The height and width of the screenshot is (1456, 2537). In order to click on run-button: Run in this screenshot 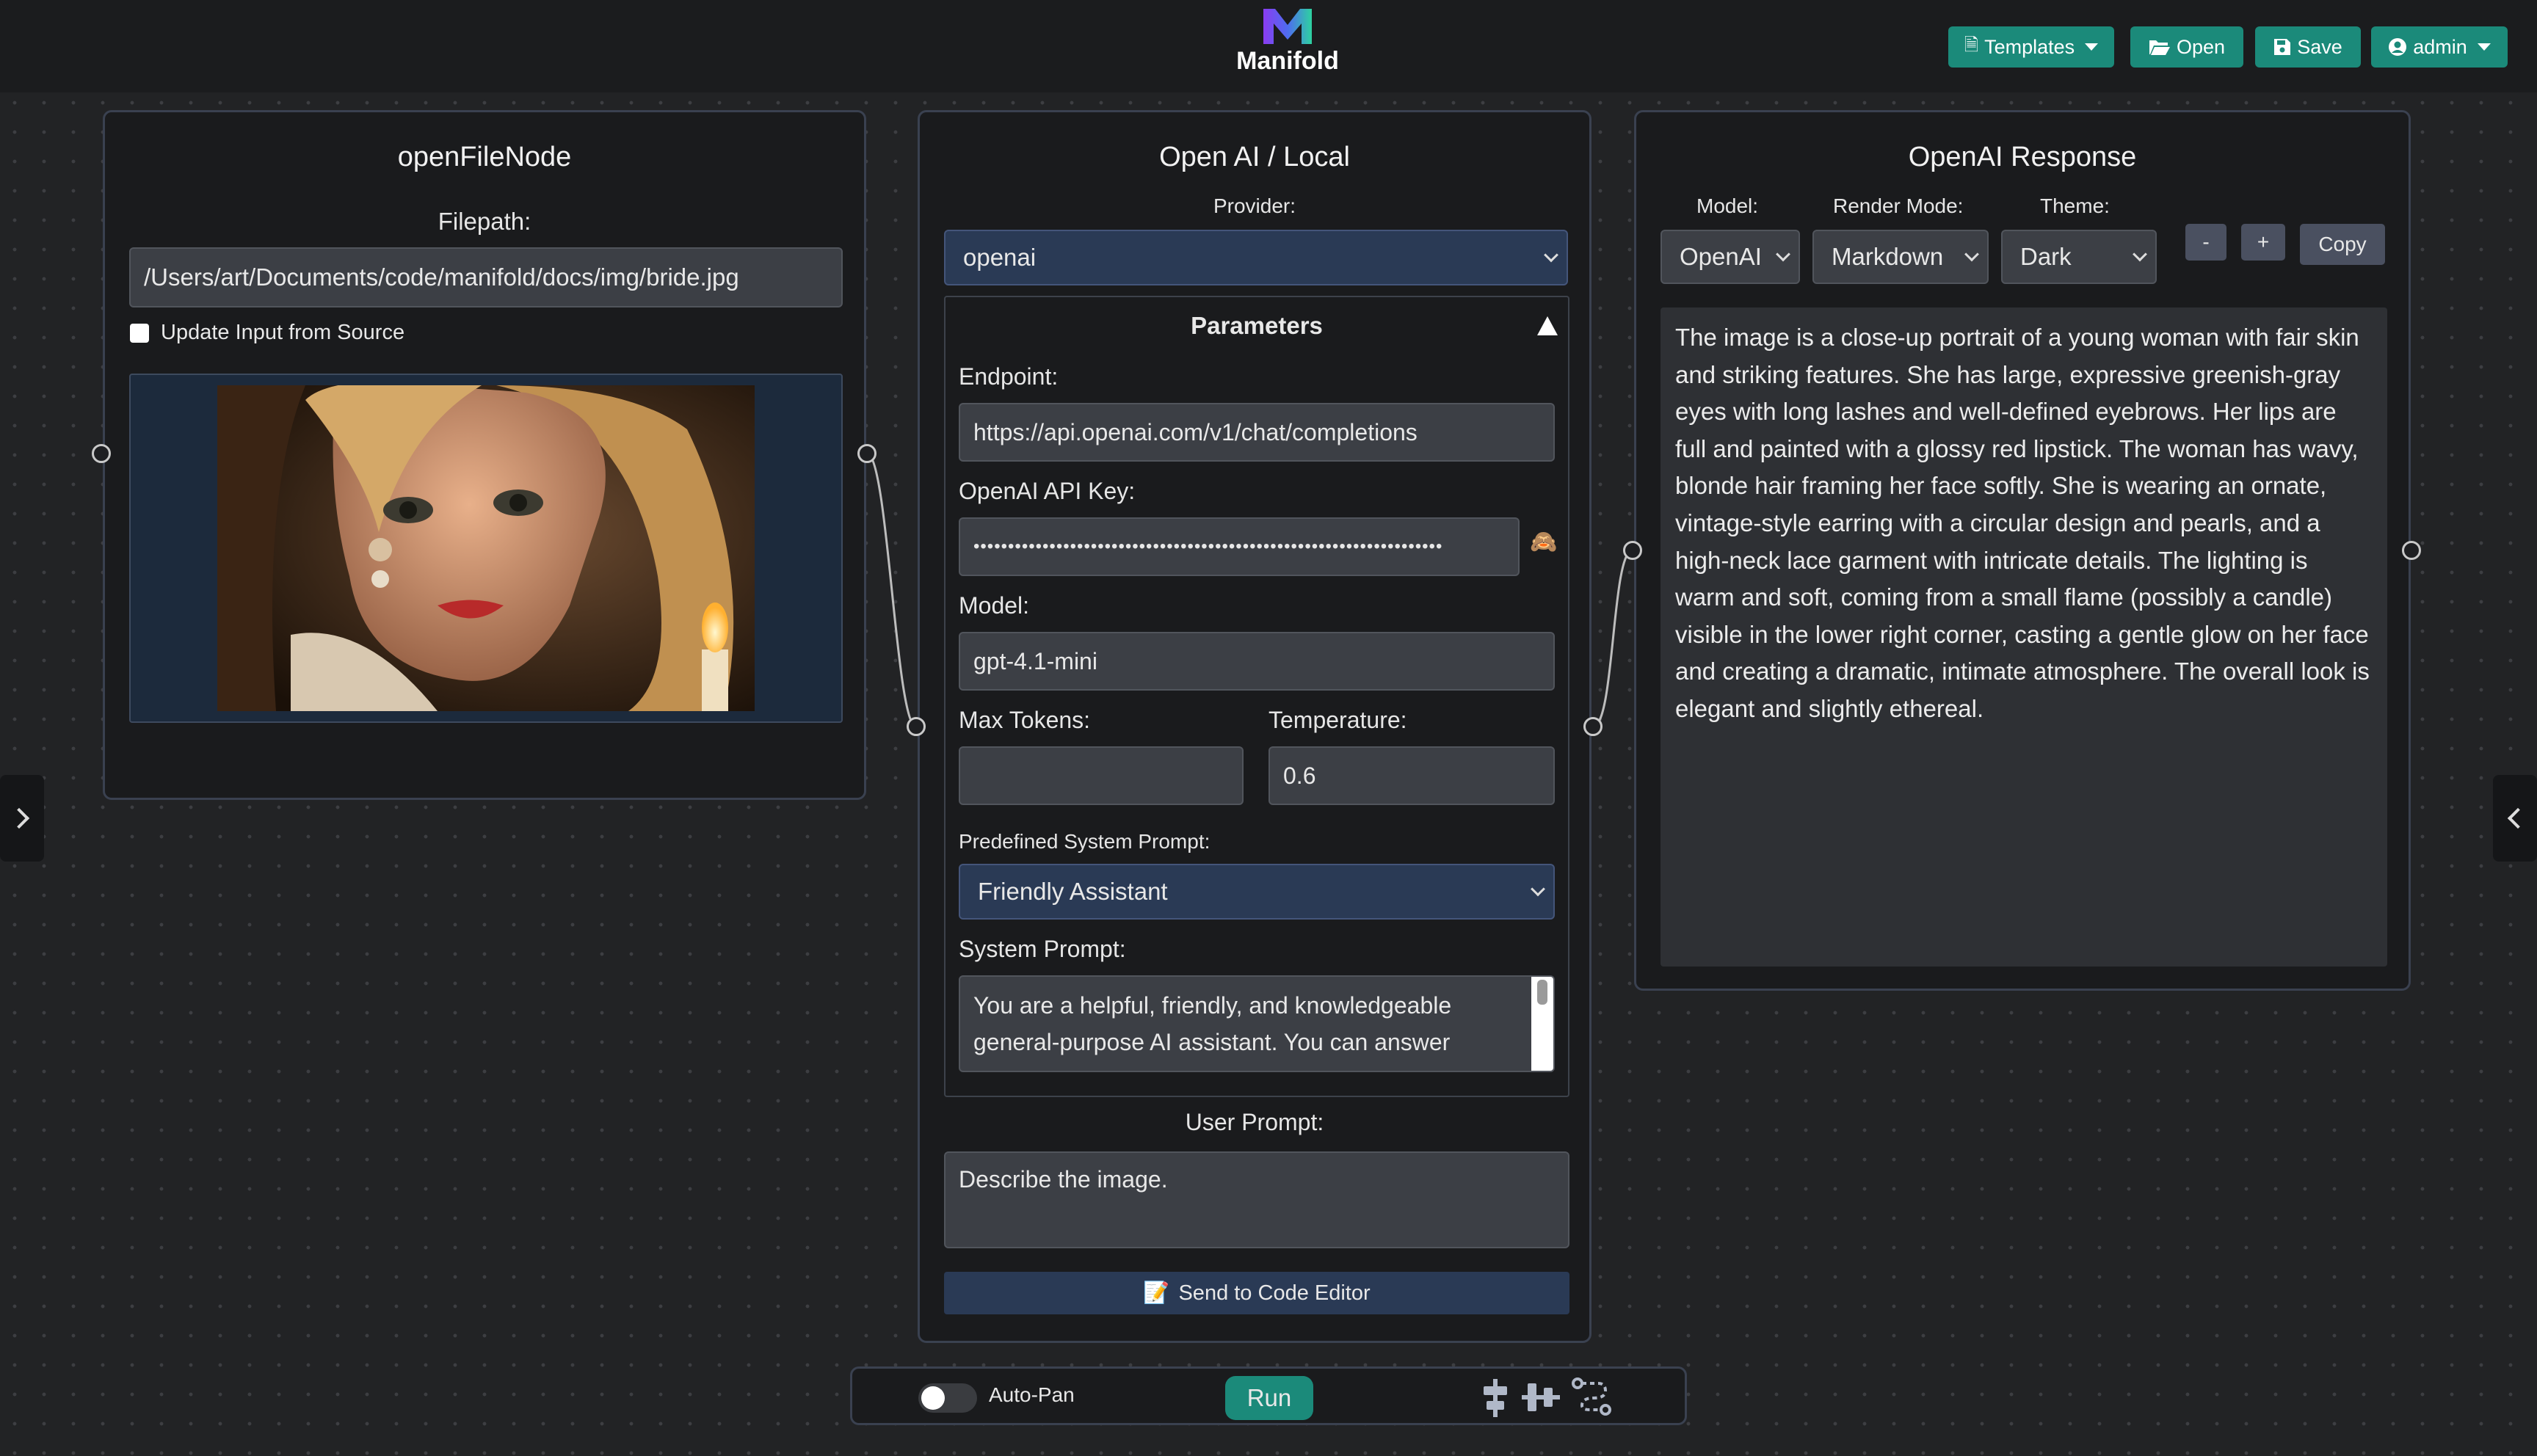, I will do `click(1269, 1398)`.